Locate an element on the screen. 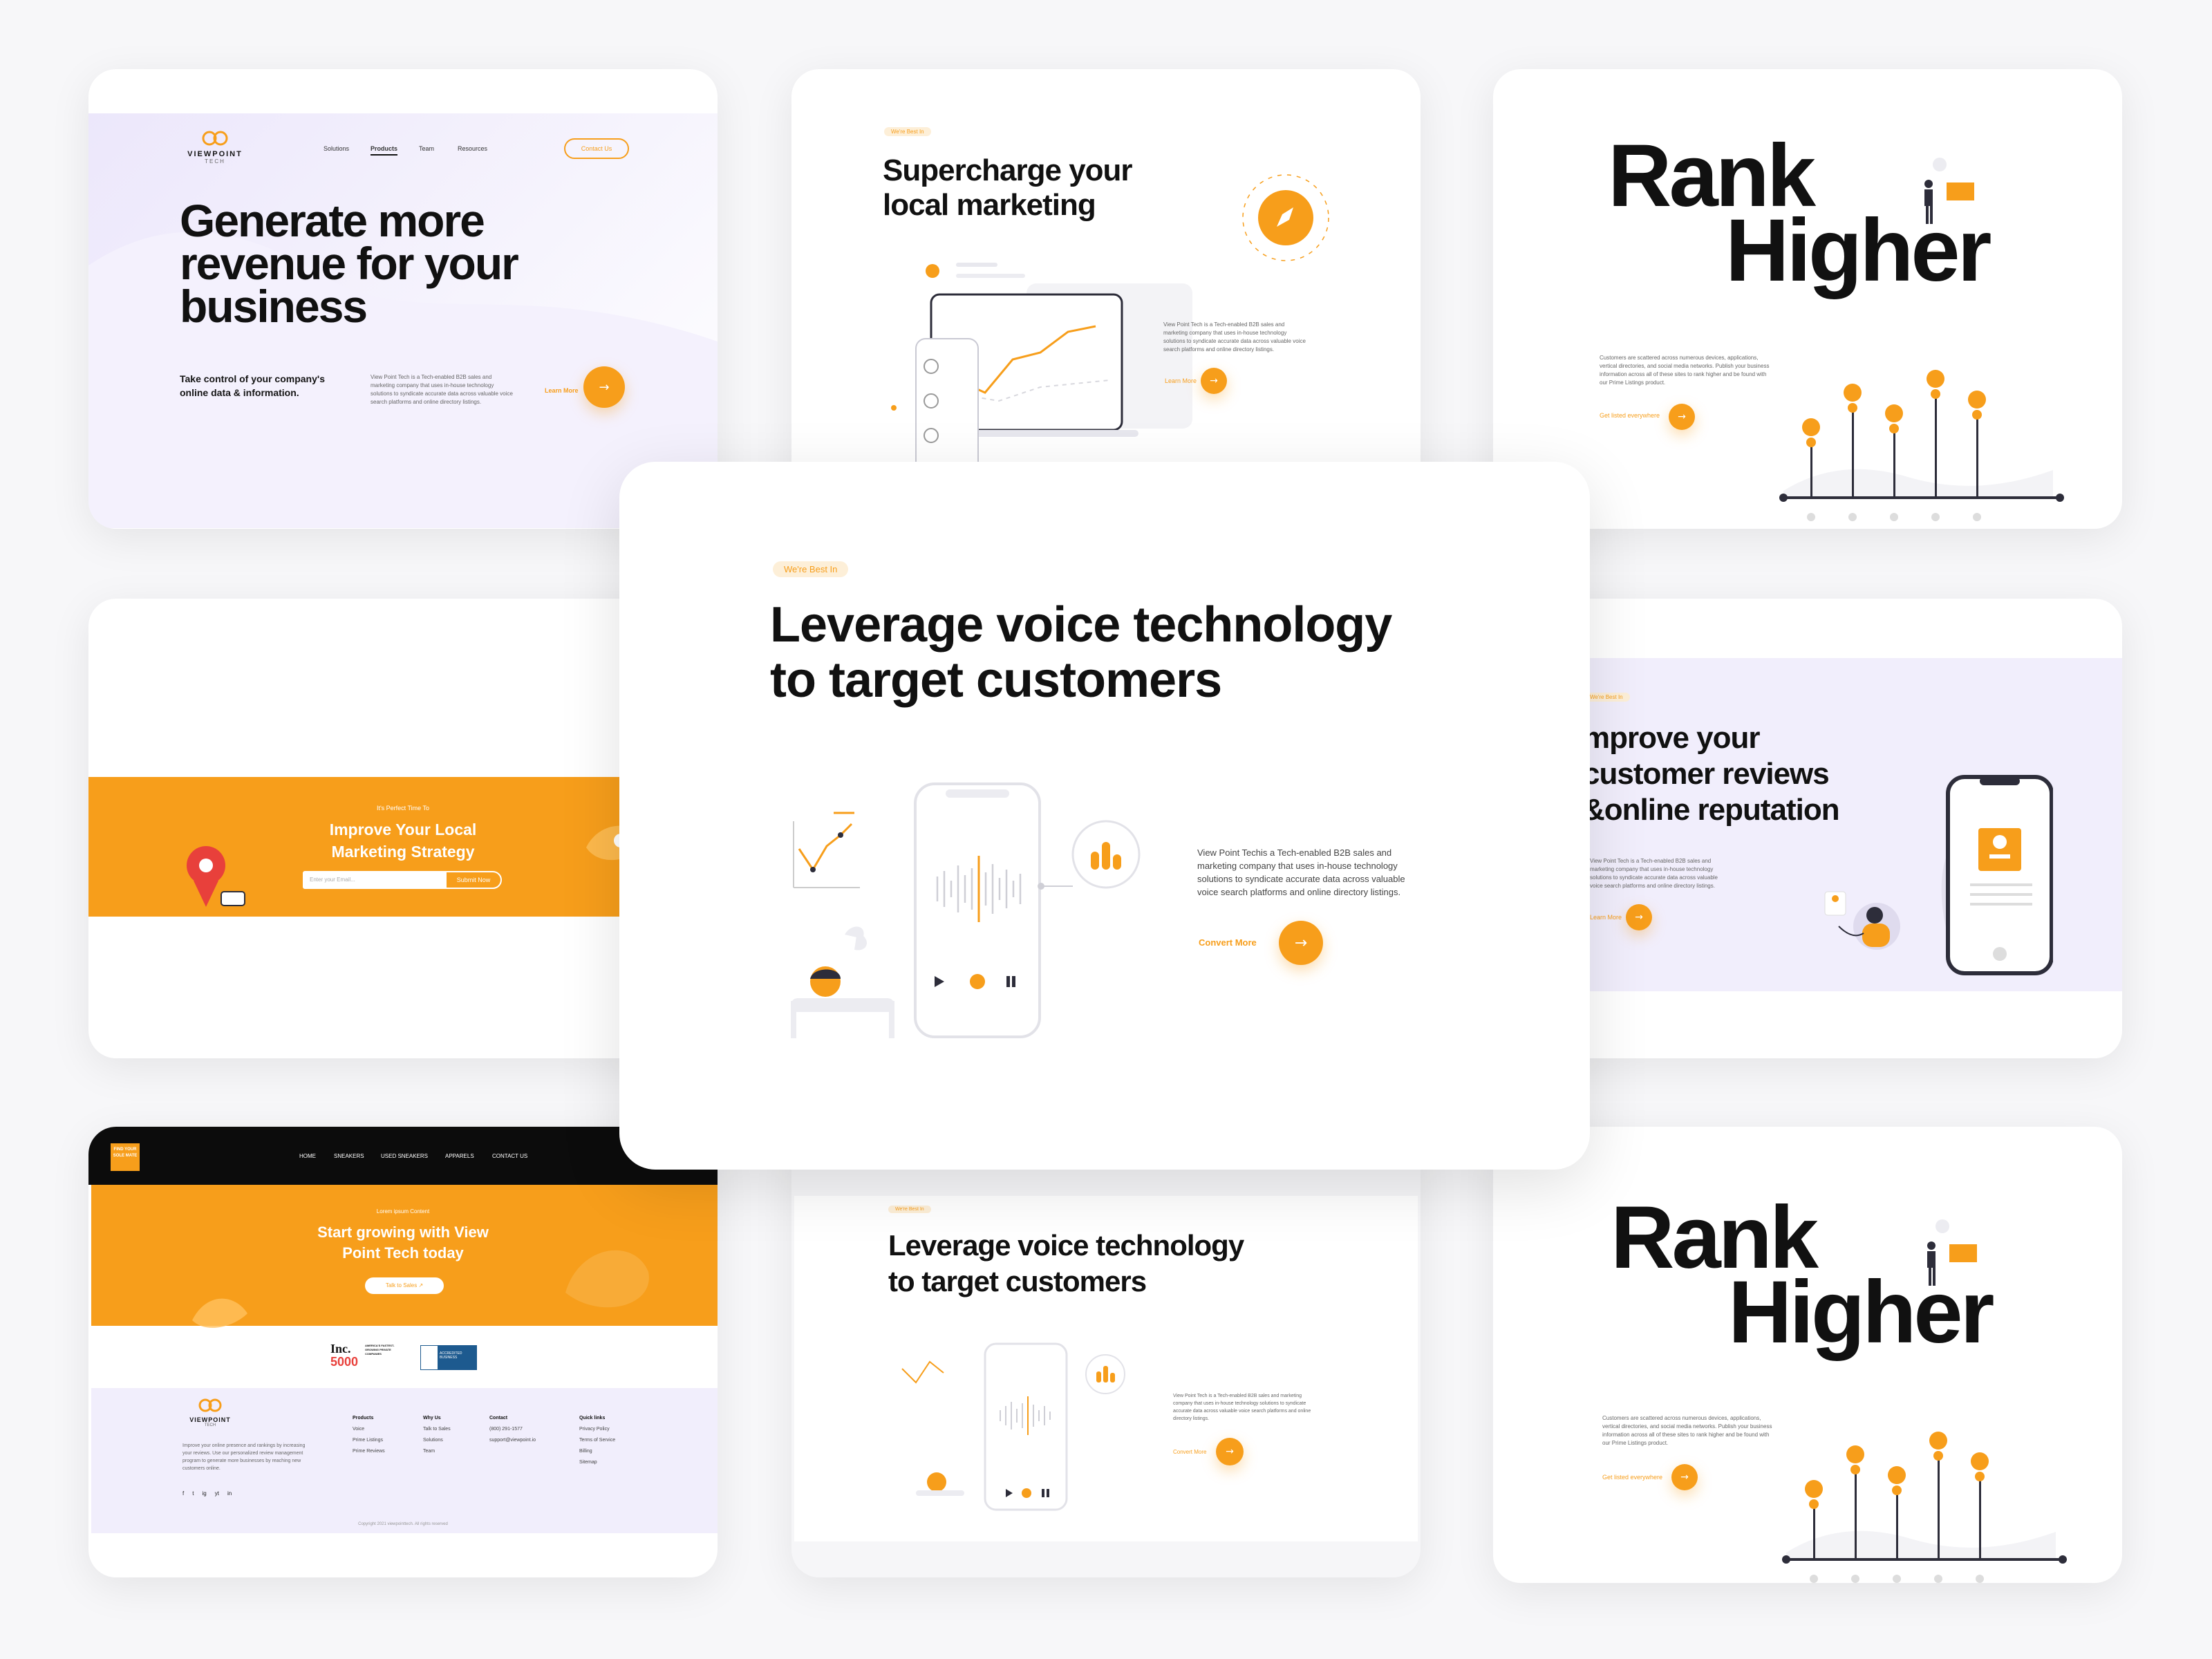 The width and height of the screenshot is (2212, 1659). headline-line: mprove your is located at coordinates (1672, 738).